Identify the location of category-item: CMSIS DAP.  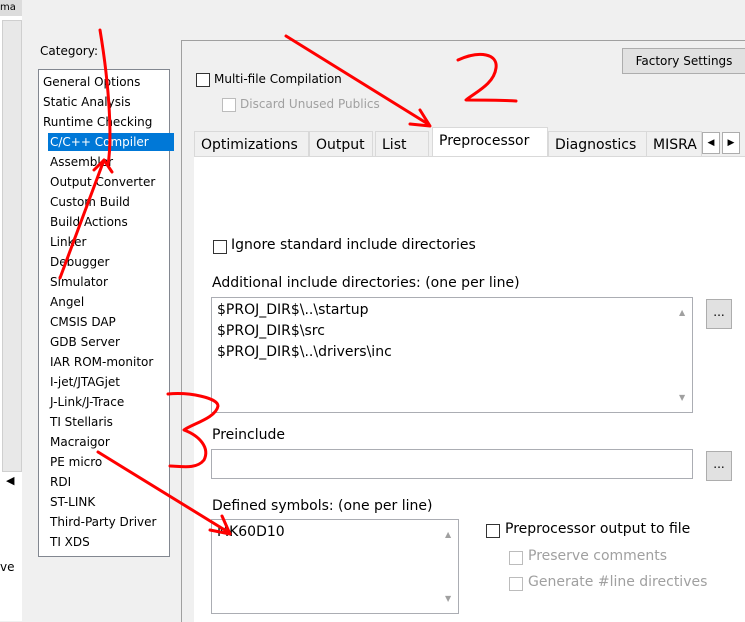
(83, 322).